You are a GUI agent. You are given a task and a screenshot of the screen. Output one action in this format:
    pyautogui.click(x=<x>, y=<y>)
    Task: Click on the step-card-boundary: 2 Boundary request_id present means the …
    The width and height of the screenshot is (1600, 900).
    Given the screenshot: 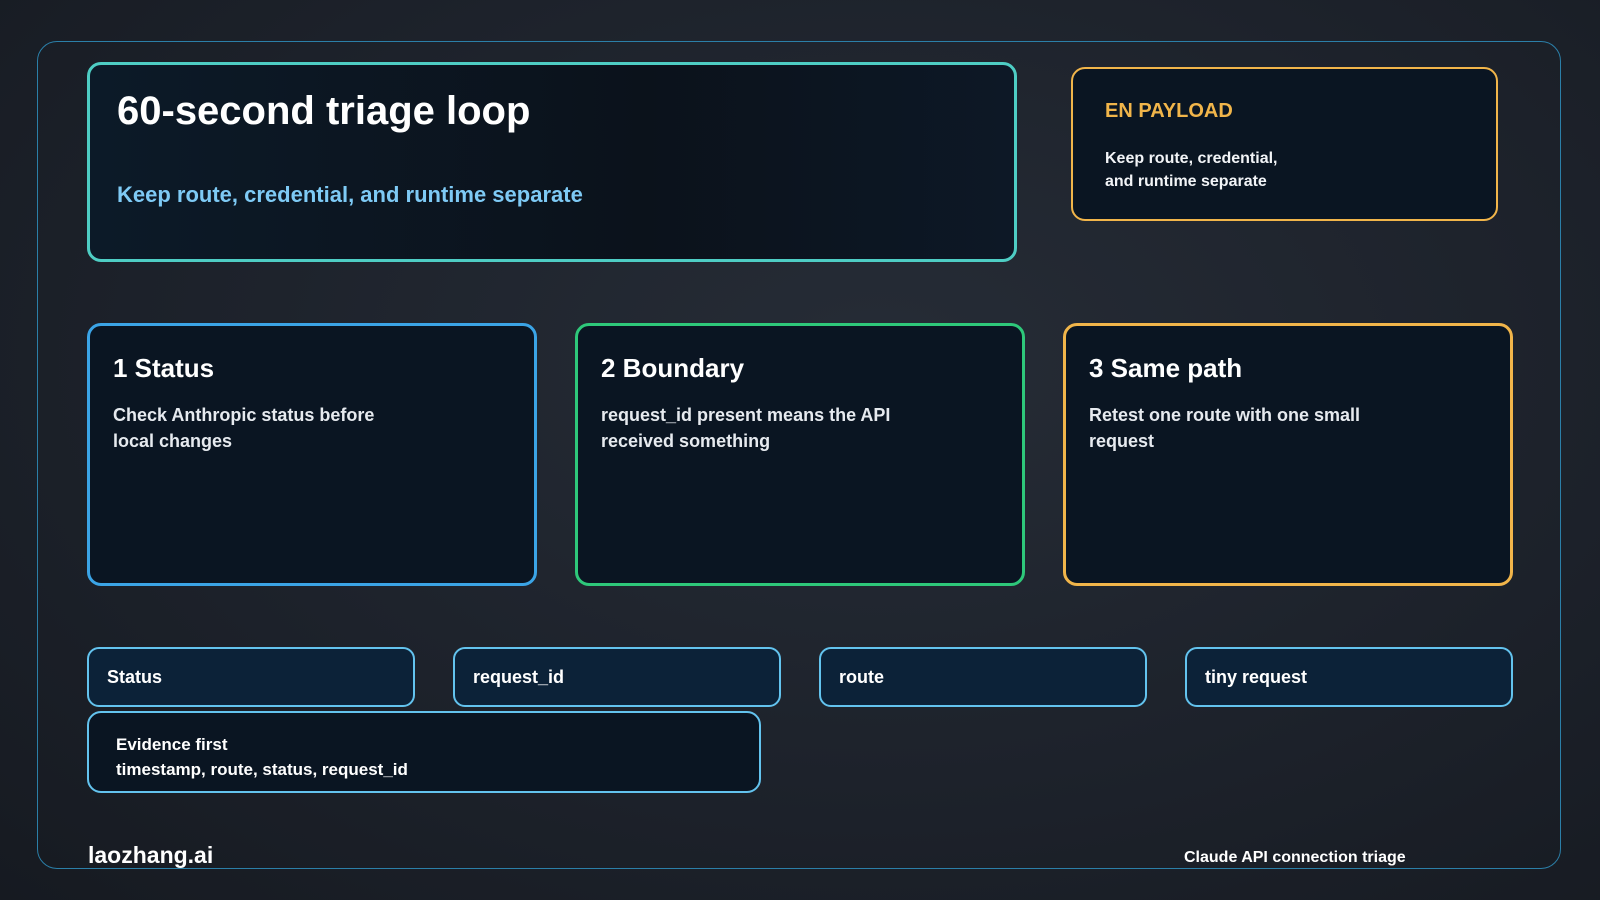 What is the action you would take?
    pyautogui.click(x=800, y=454)
    